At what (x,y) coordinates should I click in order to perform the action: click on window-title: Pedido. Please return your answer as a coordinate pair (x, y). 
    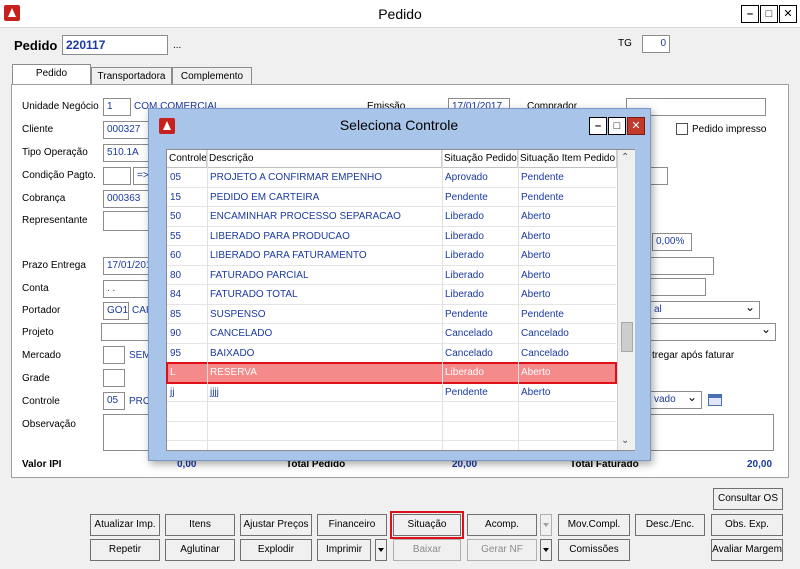
    Looking at the image, I should click on (400, 14).